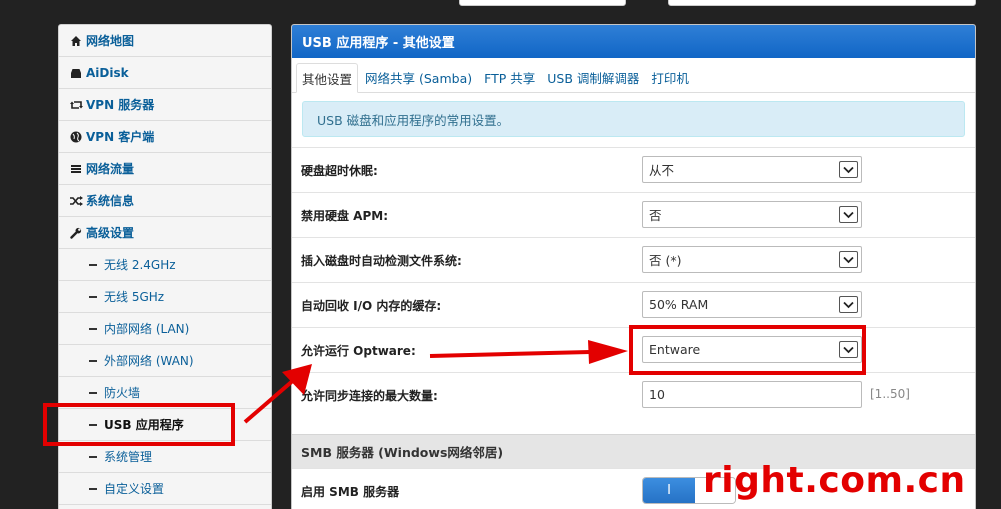 This screenshot has height=509, width=1001. Describe the element at coordinates (165, 137) in the screenshot. I see `sidebar-item-vpn-client: VPN 客户端` at that location.